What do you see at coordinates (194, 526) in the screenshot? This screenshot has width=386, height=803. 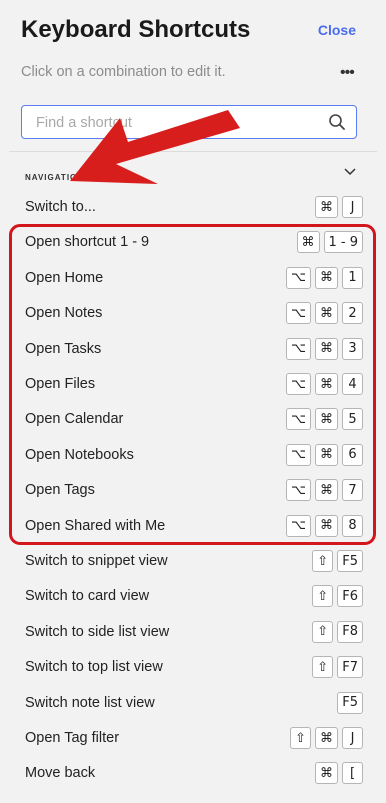 I see `shortcut-row: Open Shared with Me ⌥ ⌘ 8` at bounding box center [194, 526].